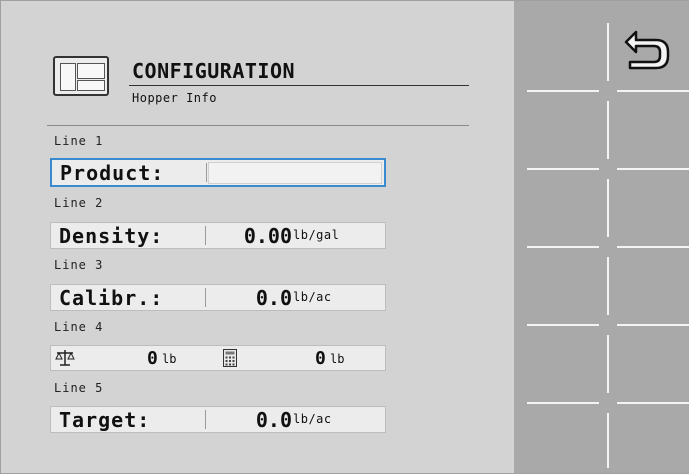  I want to click on scale-weight-value: 0, so click(152, 358).